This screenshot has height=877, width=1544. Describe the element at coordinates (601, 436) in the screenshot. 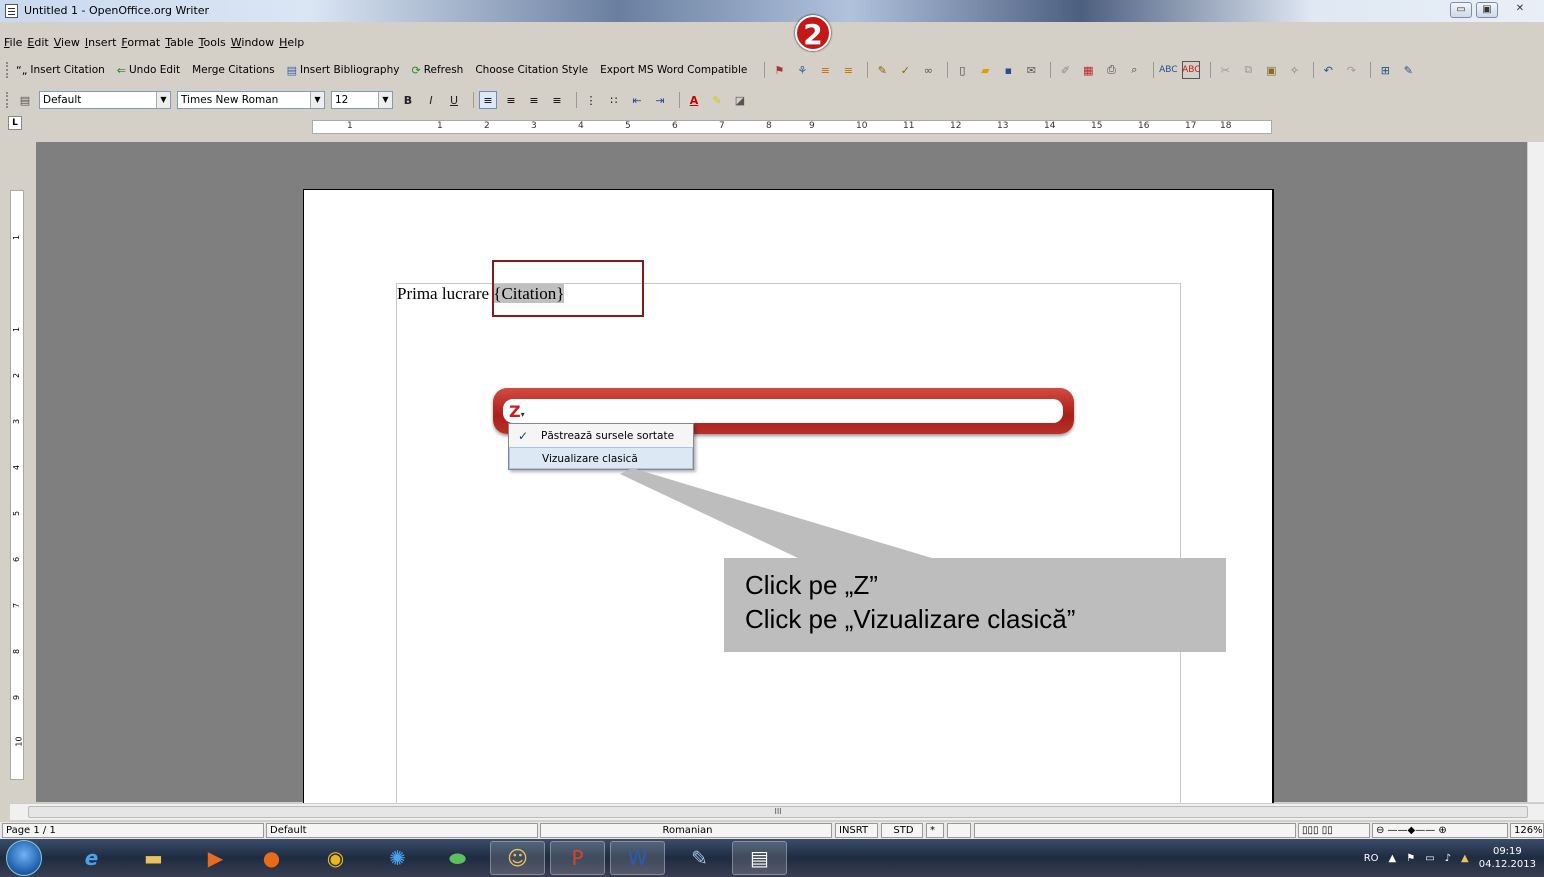

I see `menu-item-keep-sorted: ✓ Păstrează sursele sortate` at that location.